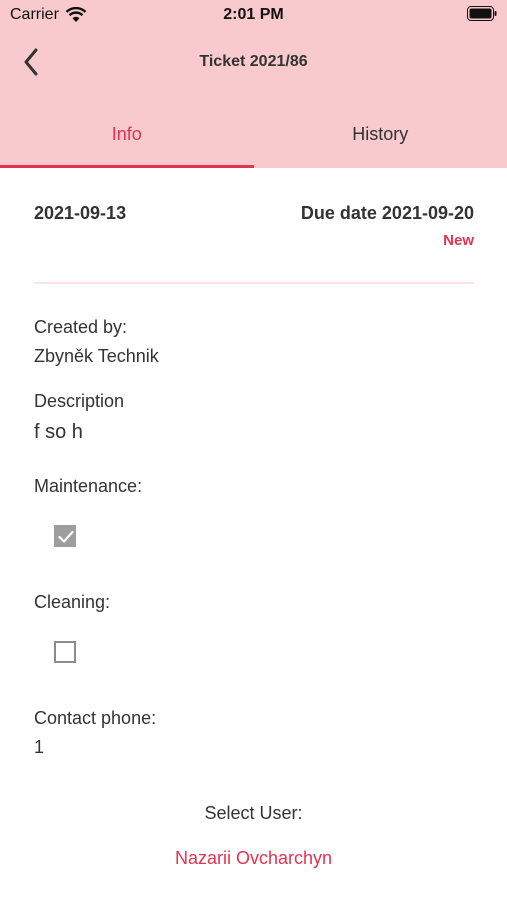 This screenshot has width=507, height=900. I want to click on due-date: Due date 2021-09-20, so click(387, 213).